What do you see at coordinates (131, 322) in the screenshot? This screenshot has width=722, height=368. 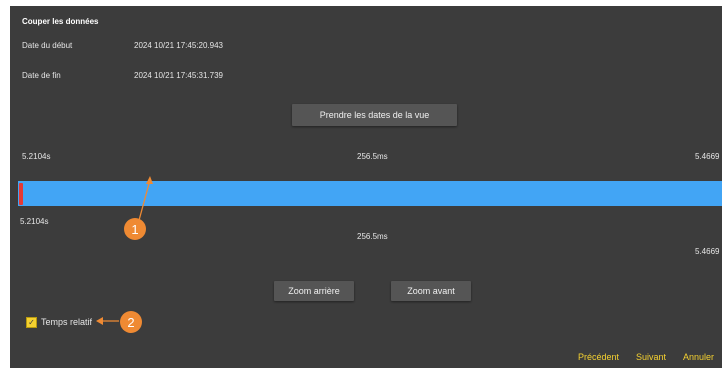 I see `callout-badge-2: 2` at bounding box center [131, 322].